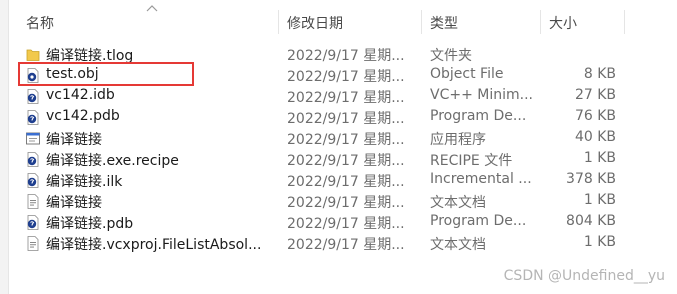 The height and width of the screenshot is (294, 677). I want to click on file-size: 378 KB, so click(591, 179).